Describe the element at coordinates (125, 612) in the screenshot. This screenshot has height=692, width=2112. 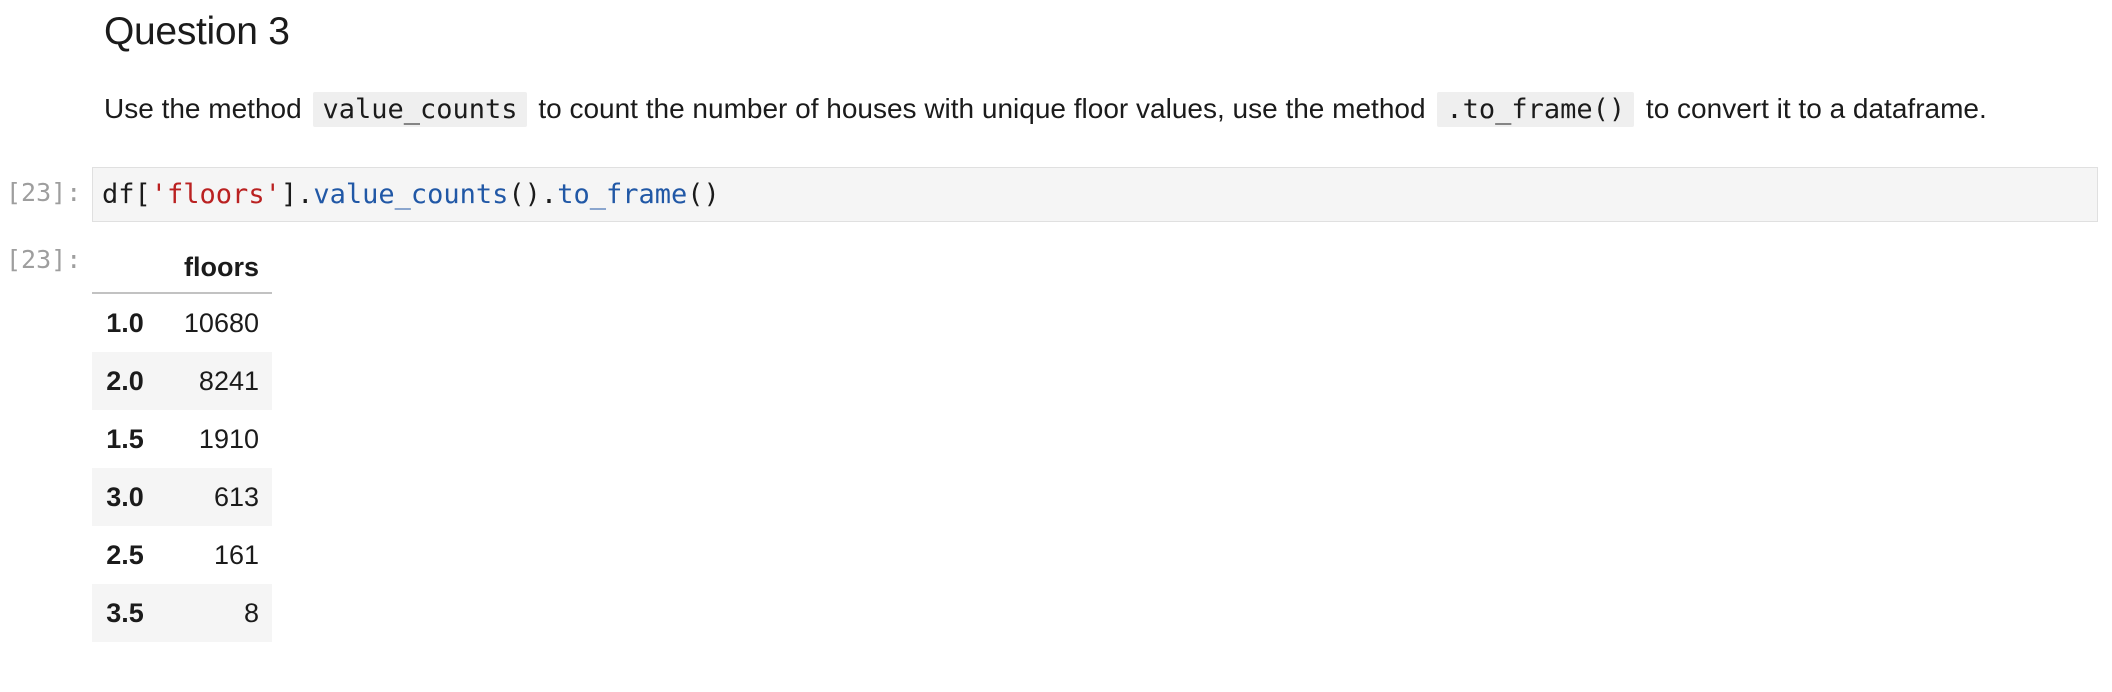
I see `row-index: 3.5` at that location.